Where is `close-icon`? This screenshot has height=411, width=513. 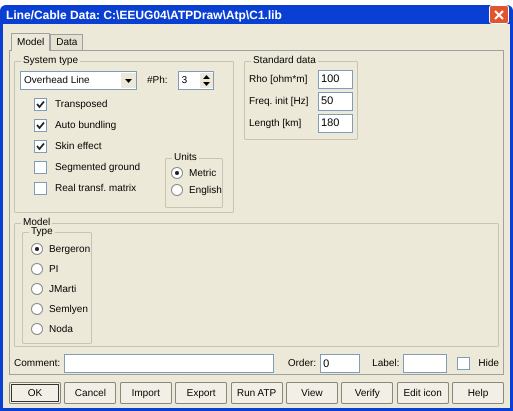 close-icon is located at coordinates (499, 15).